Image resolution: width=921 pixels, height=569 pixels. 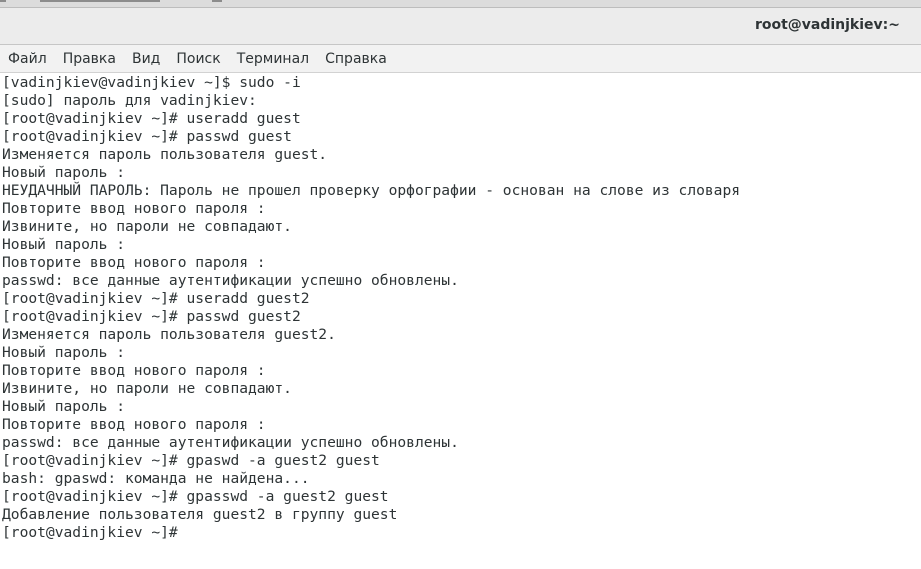 What do you see at coordinates (273, 59) in the screenshot?
I see `menu-terminal: Терминал` at bounding box center [273, 59].